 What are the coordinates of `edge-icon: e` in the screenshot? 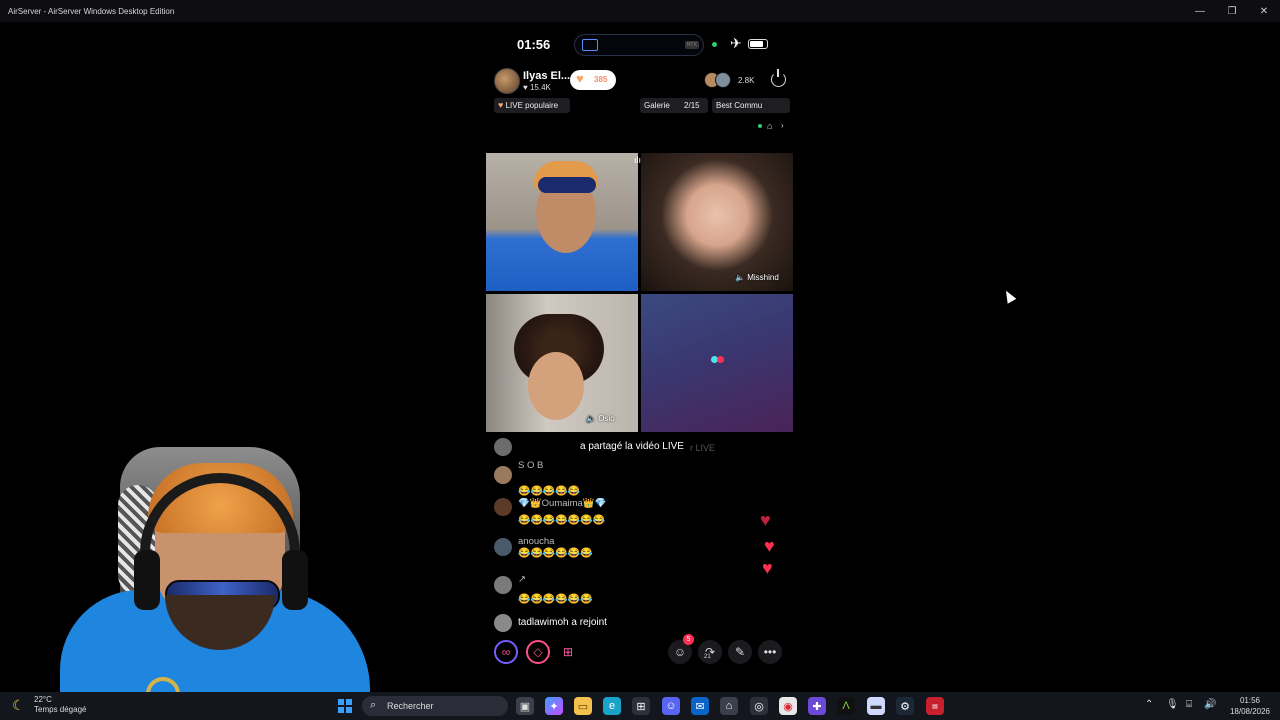 It's located at (612, 706).